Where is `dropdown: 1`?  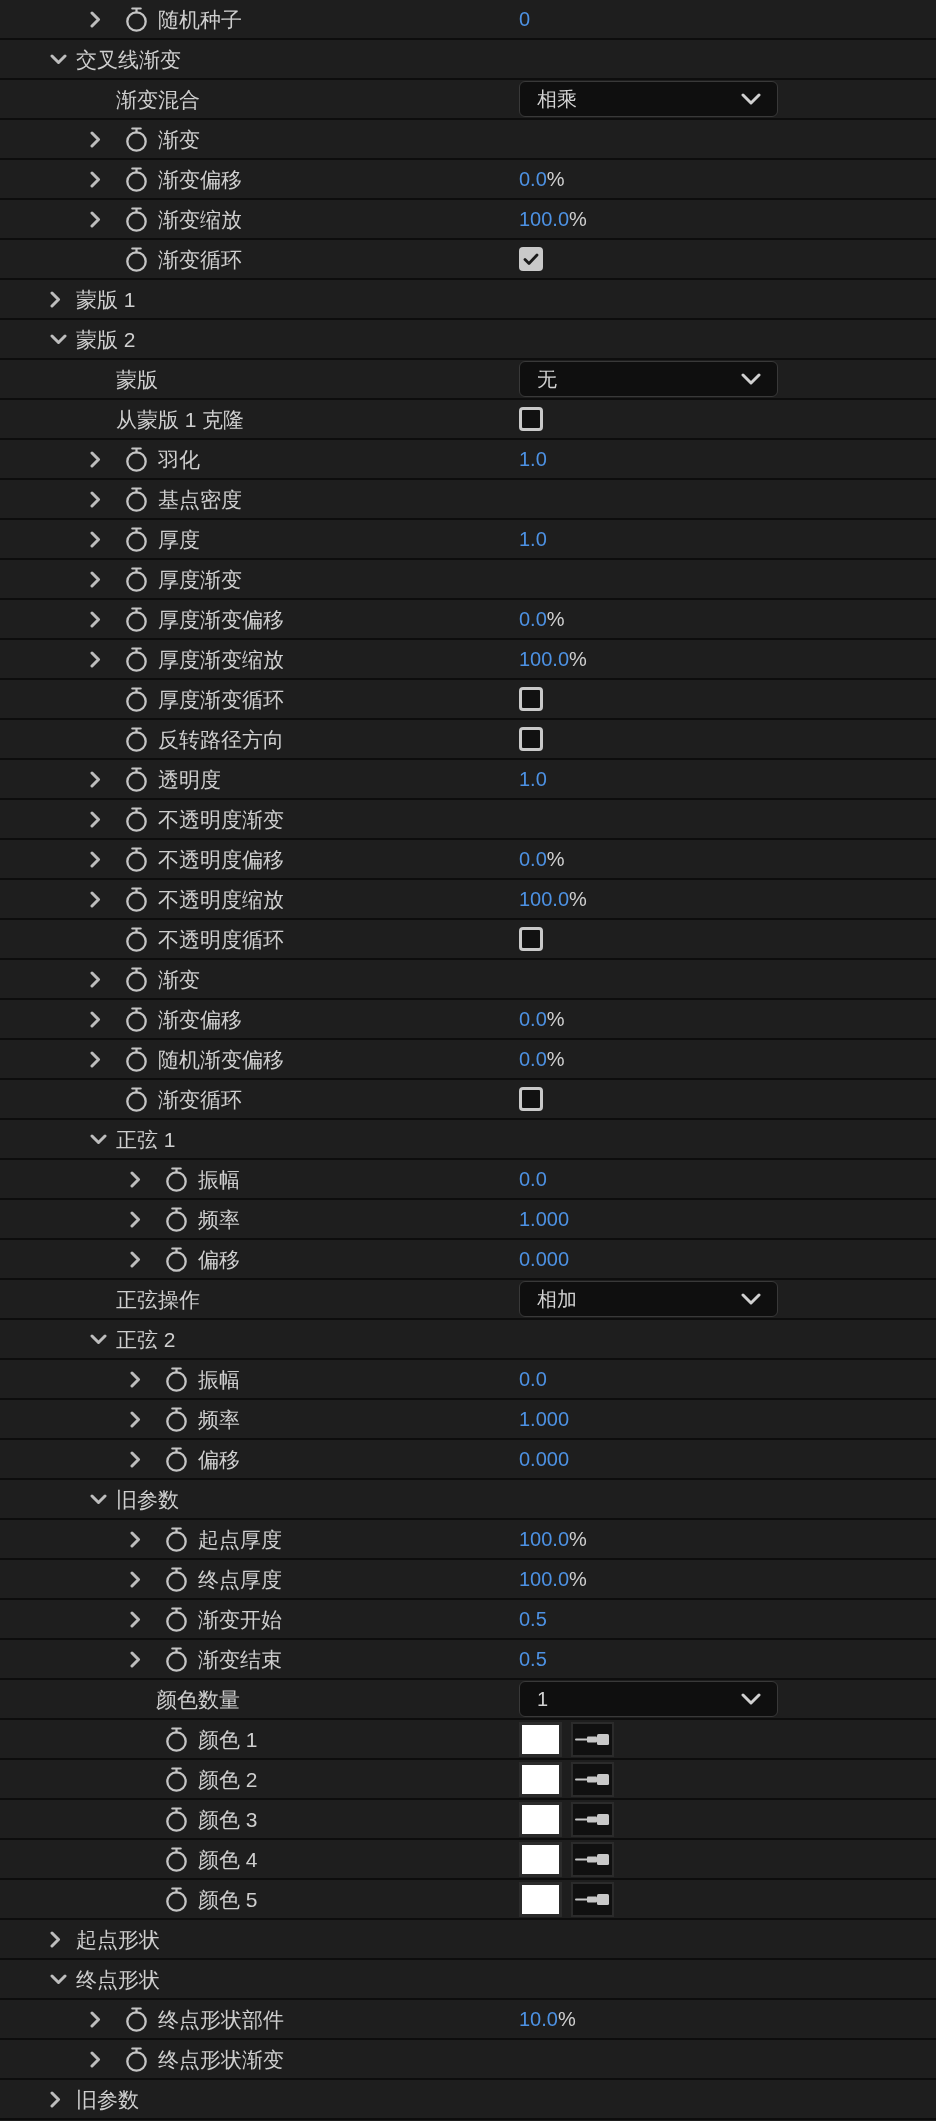 dropdown: 1 is located at coordinates (648, 1699).